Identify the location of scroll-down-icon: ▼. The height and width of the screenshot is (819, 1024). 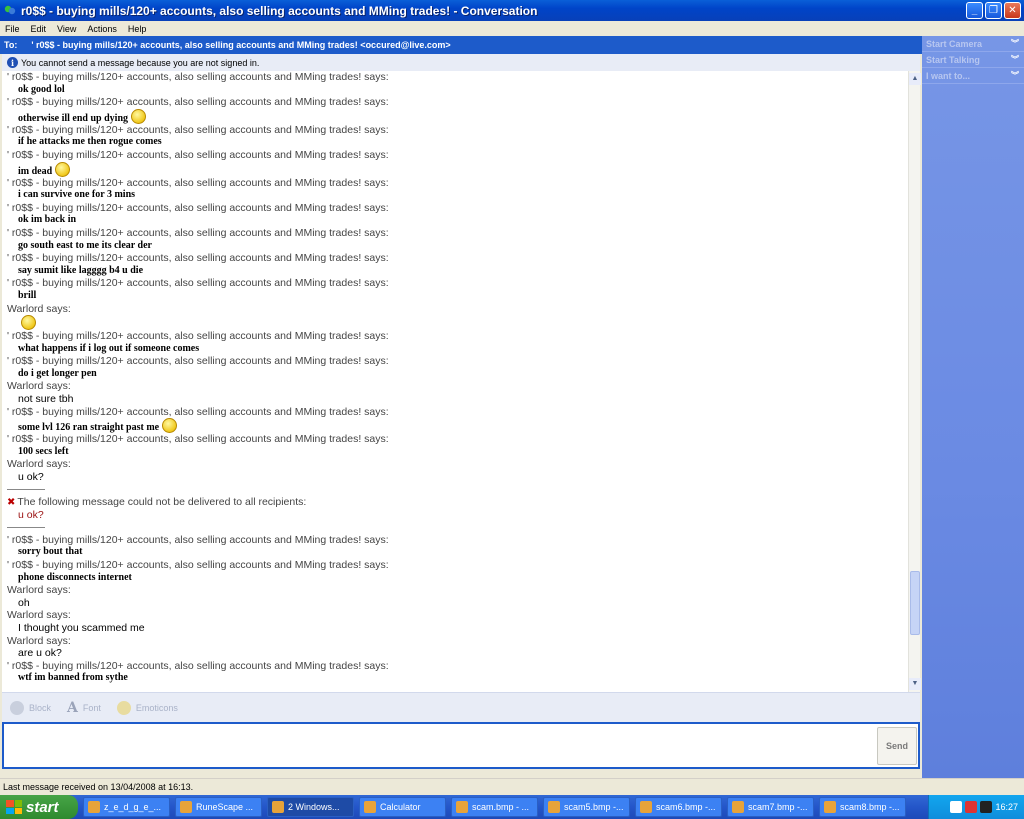
(915, 684).